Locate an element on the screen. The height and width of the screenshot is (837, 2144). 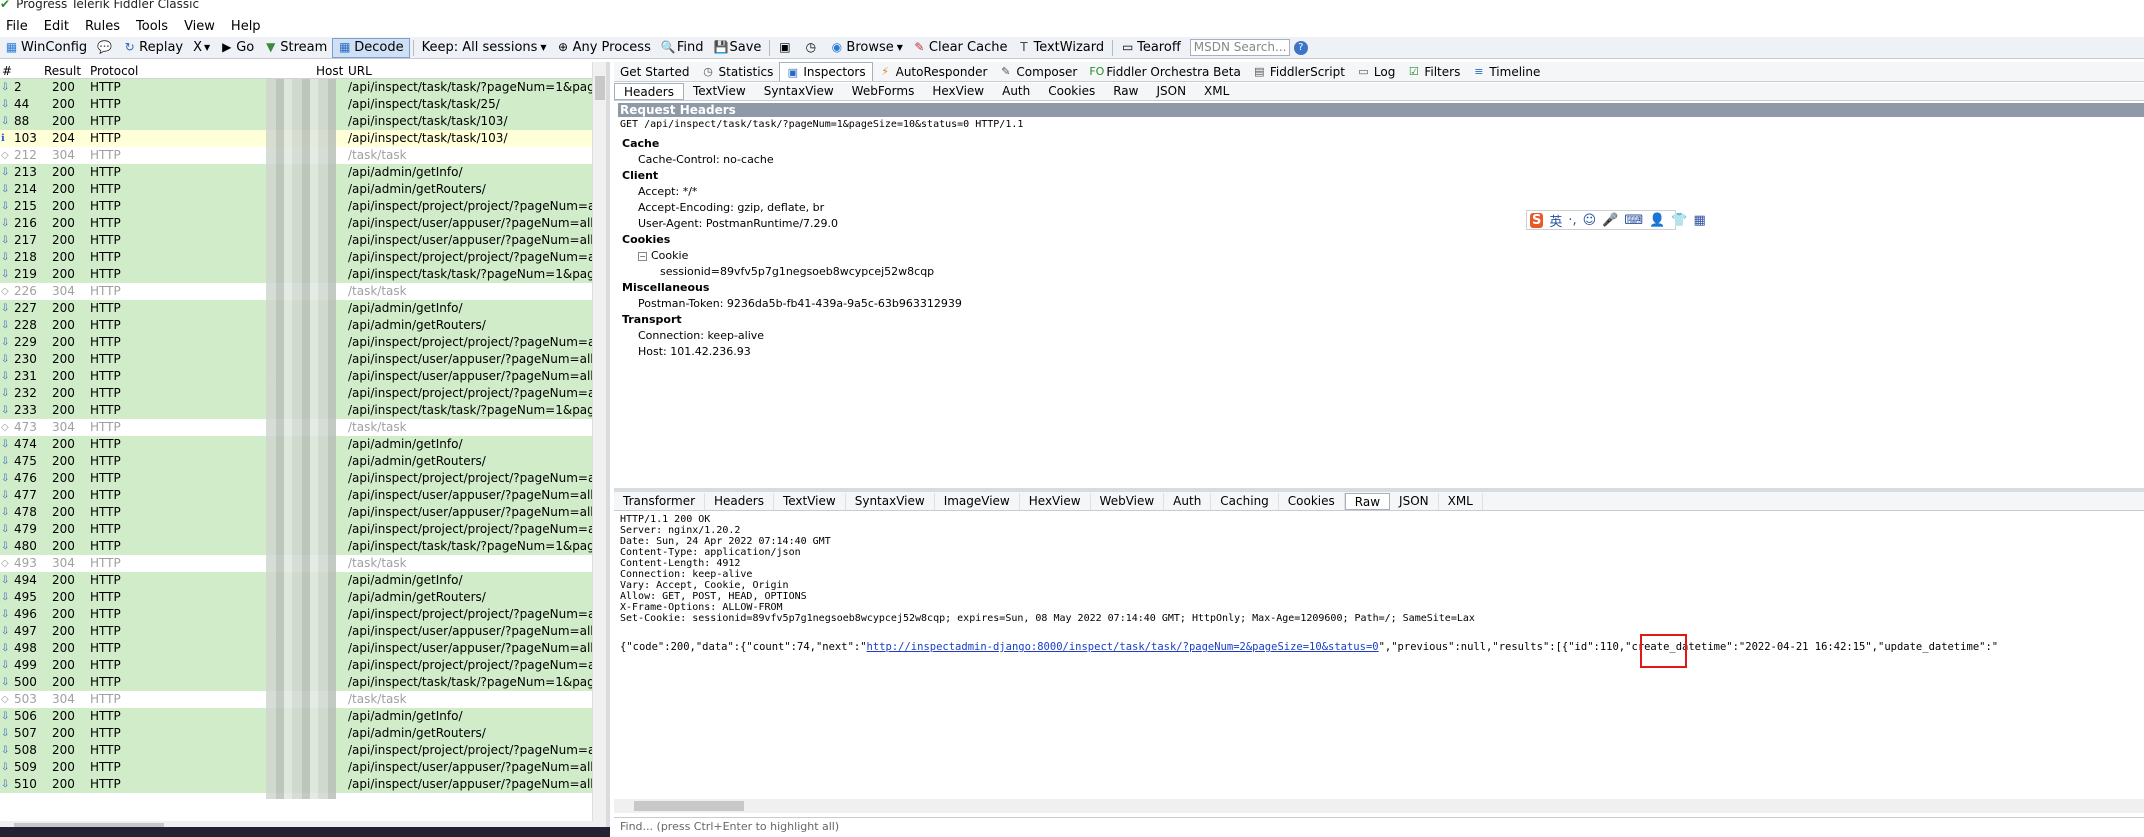
col-url: URL is located at coordinates (360, 71).